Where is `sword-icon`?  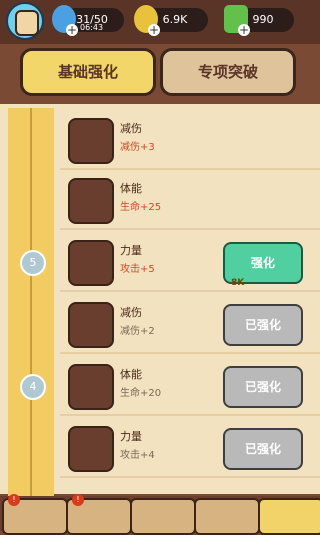 sword-icon is located at coordinates (163, 516).